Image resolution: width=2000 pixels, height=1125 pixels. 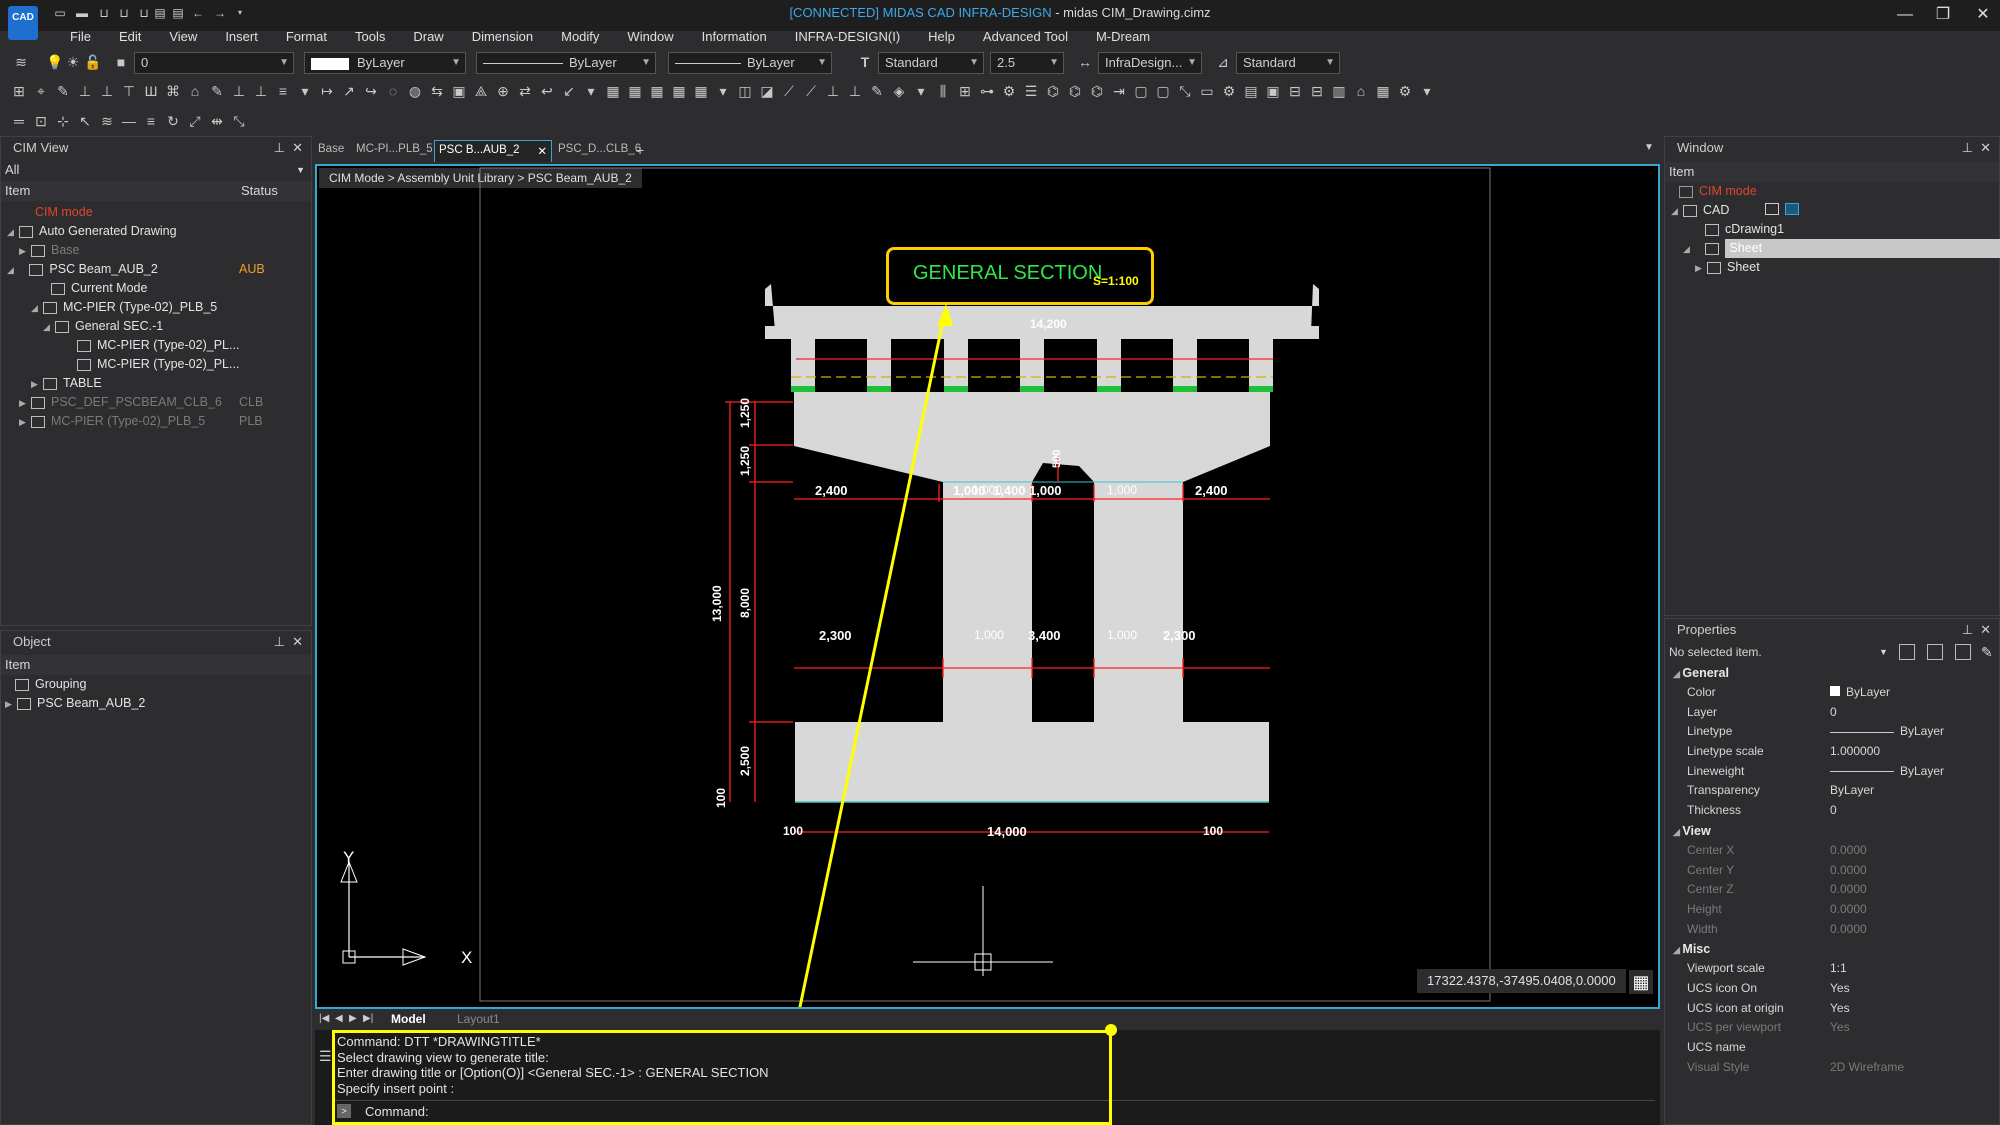 What do you see at coordinates (437, 91) in the screenshot?
I see `tool-icon: ⇆` at bounding box center [437, 91].